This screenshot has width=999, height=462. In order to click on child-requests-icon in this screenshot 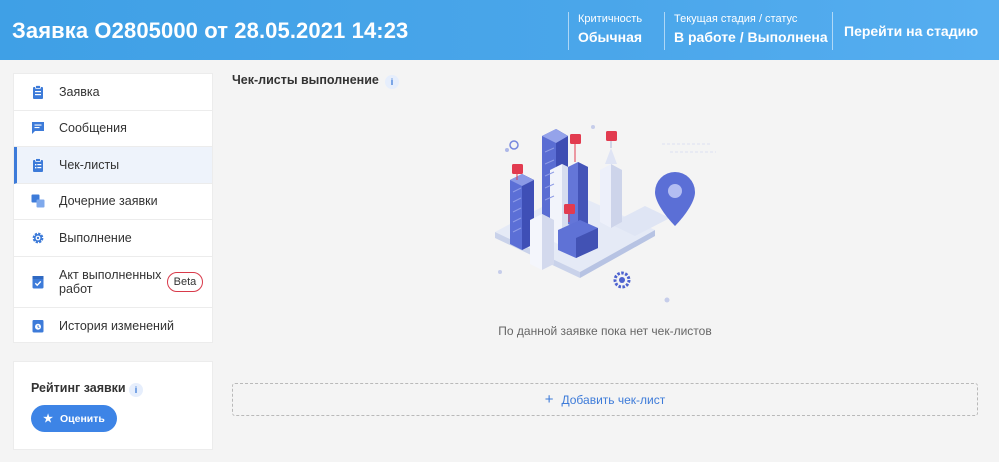, I will do `click(38, 201)`.